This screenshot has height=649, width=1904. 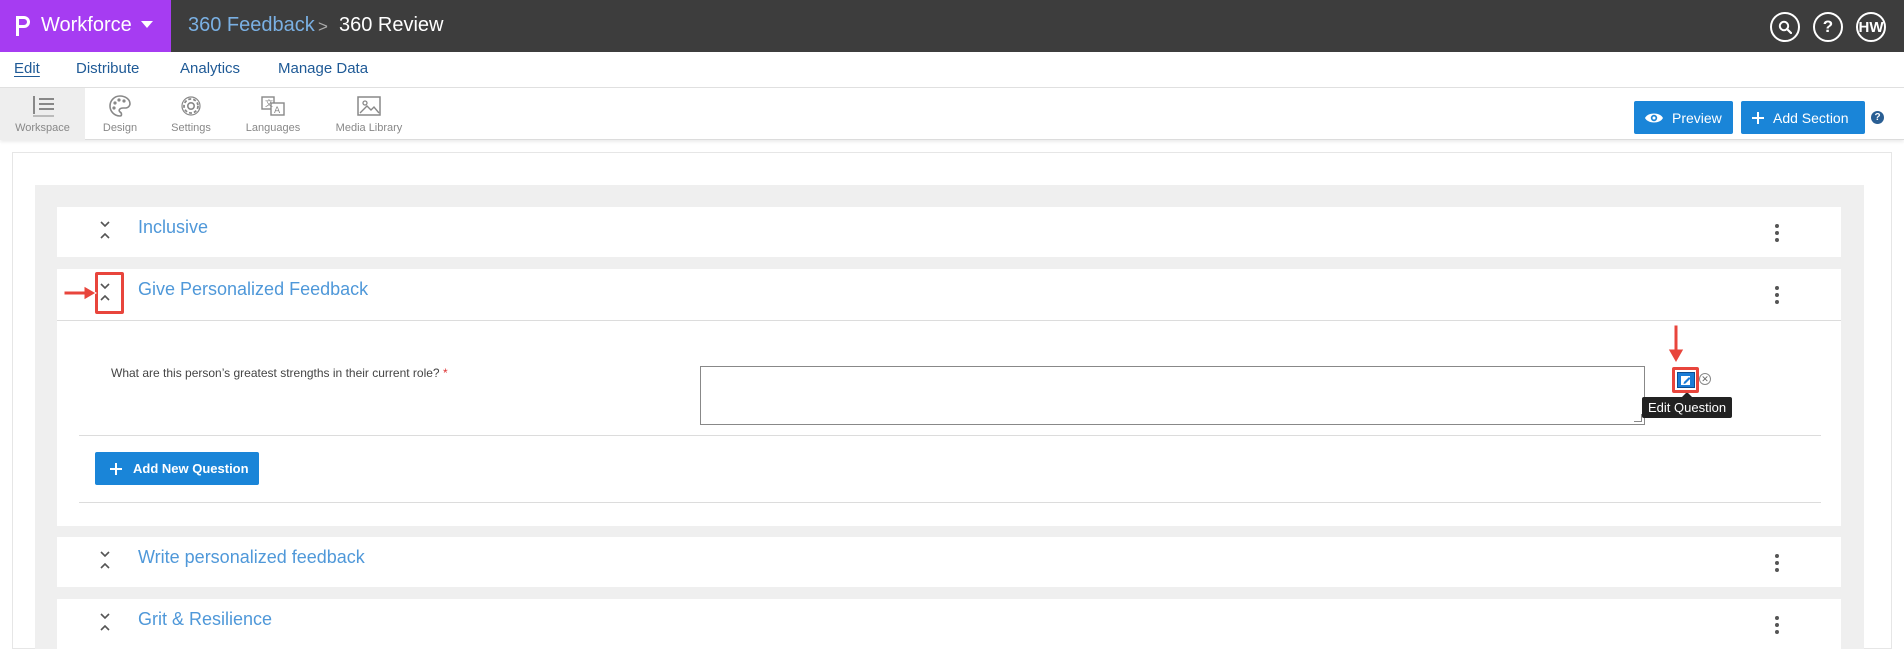 What do you see at coordinates (1676, 344) in the screenshot?
I see `annotation-arrow-down-icon` at bounding box center [1676, 344].